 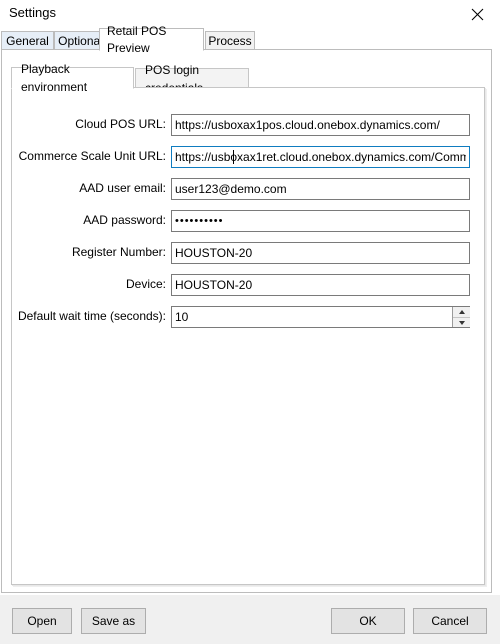 I want to click on tab-playback-environment-label: Playback environment, so click(x=54, y=78).